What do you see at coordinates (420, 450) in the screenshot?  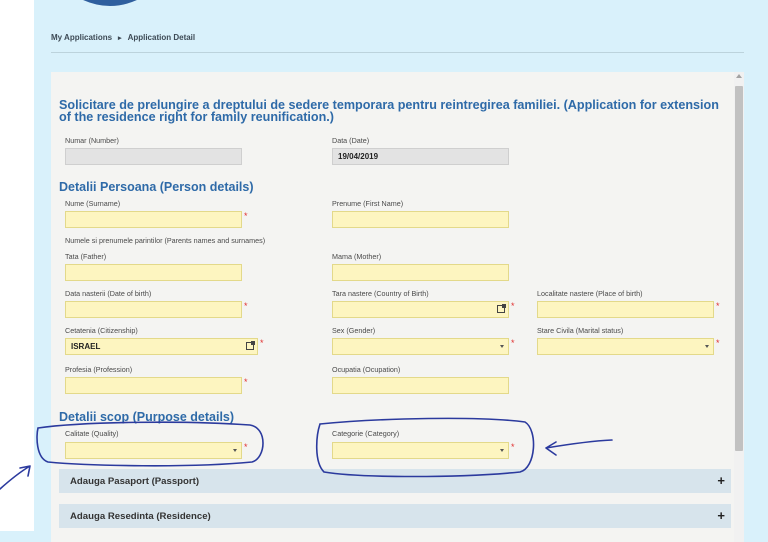 I see `category-select` at bounding box center [420, 450].